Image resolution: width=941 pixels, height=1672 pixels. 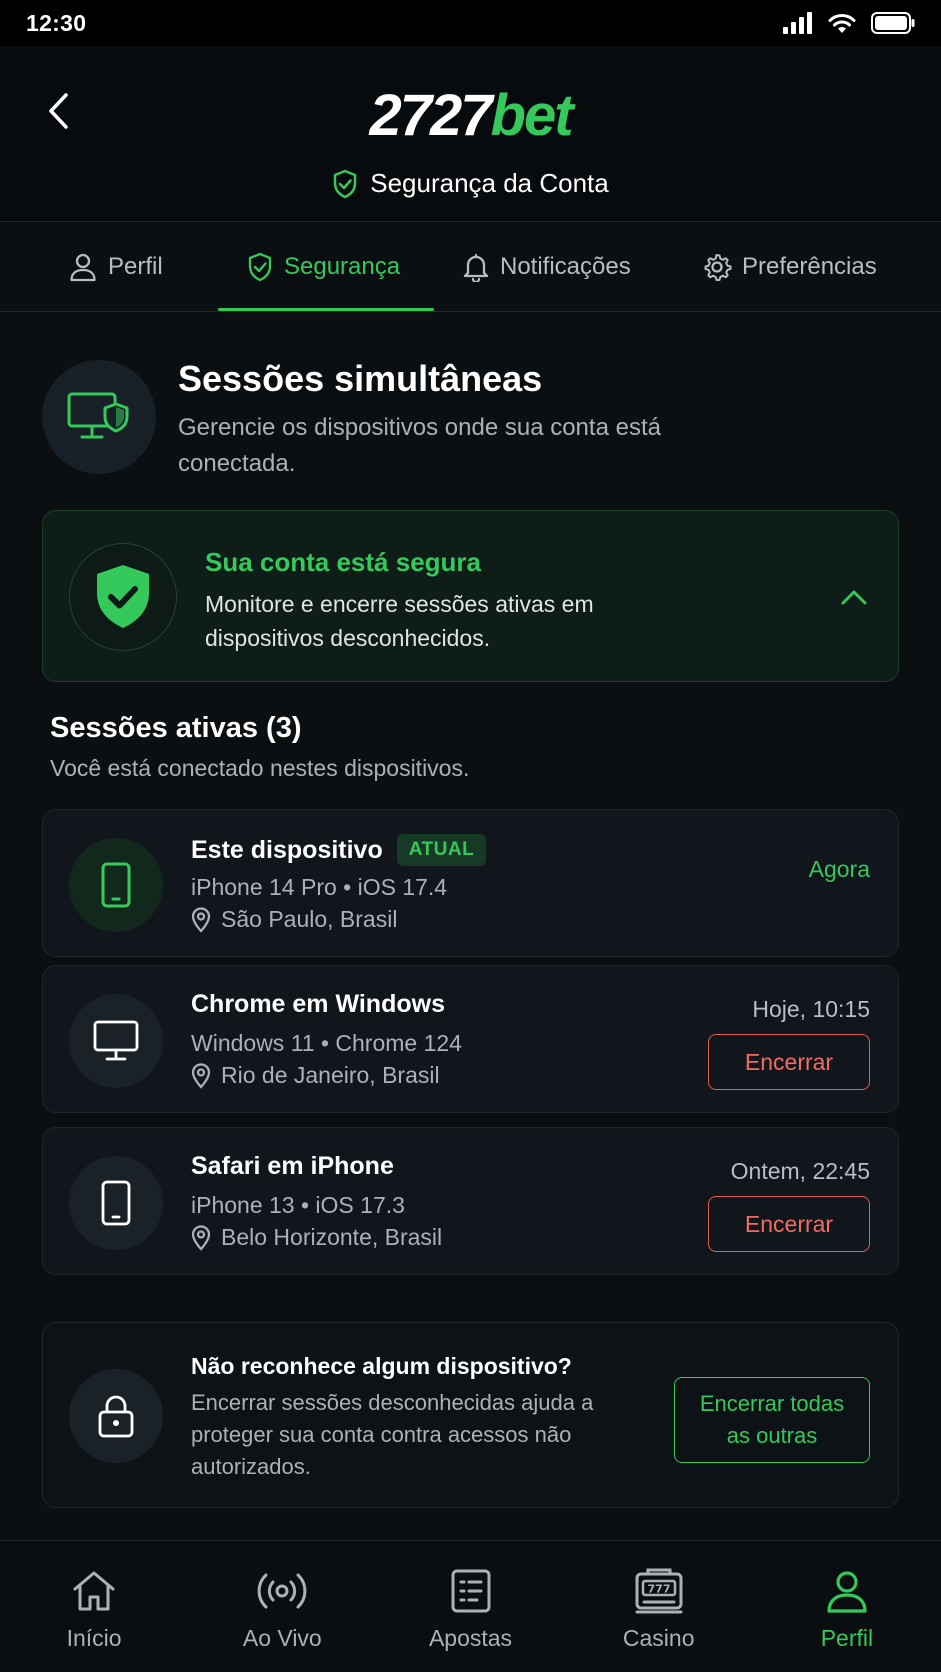 I want to click on nav-label: Casino, so click(x=658, y=1638).